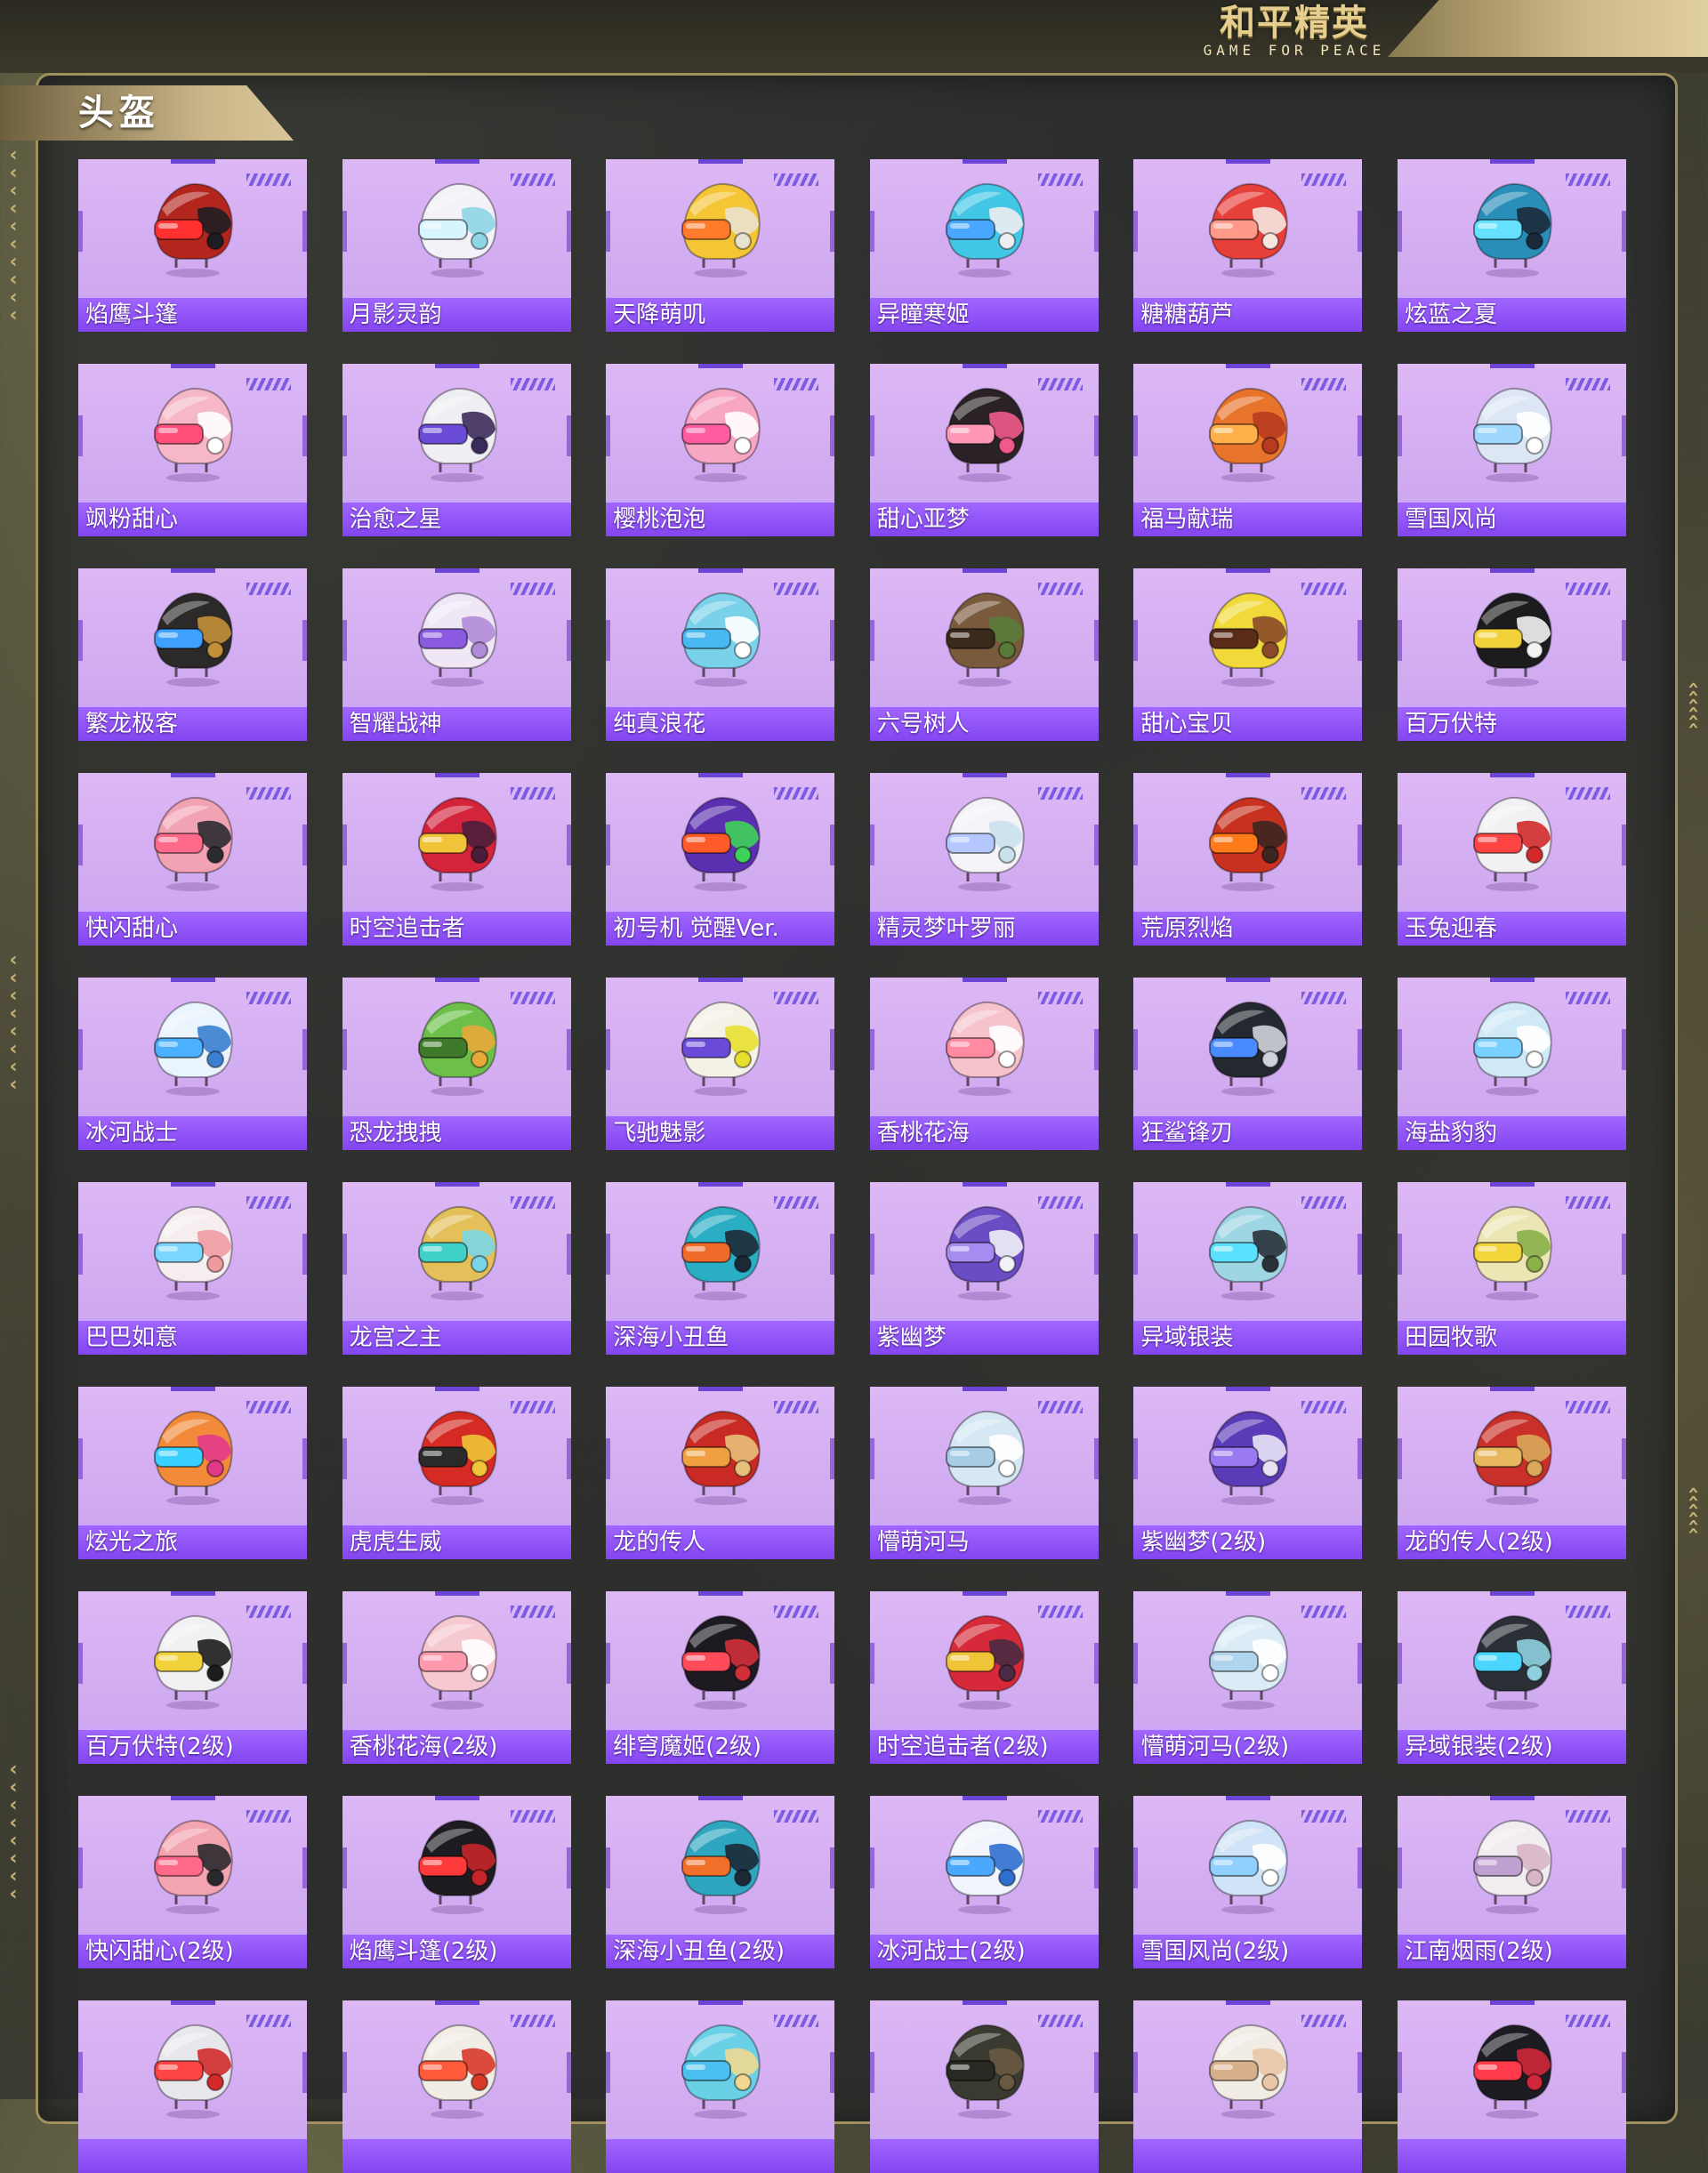 The height and width of the screenshot is (2173, 1708). I want to click on helmet-card: 甜心亚梦, so click(984, 450).